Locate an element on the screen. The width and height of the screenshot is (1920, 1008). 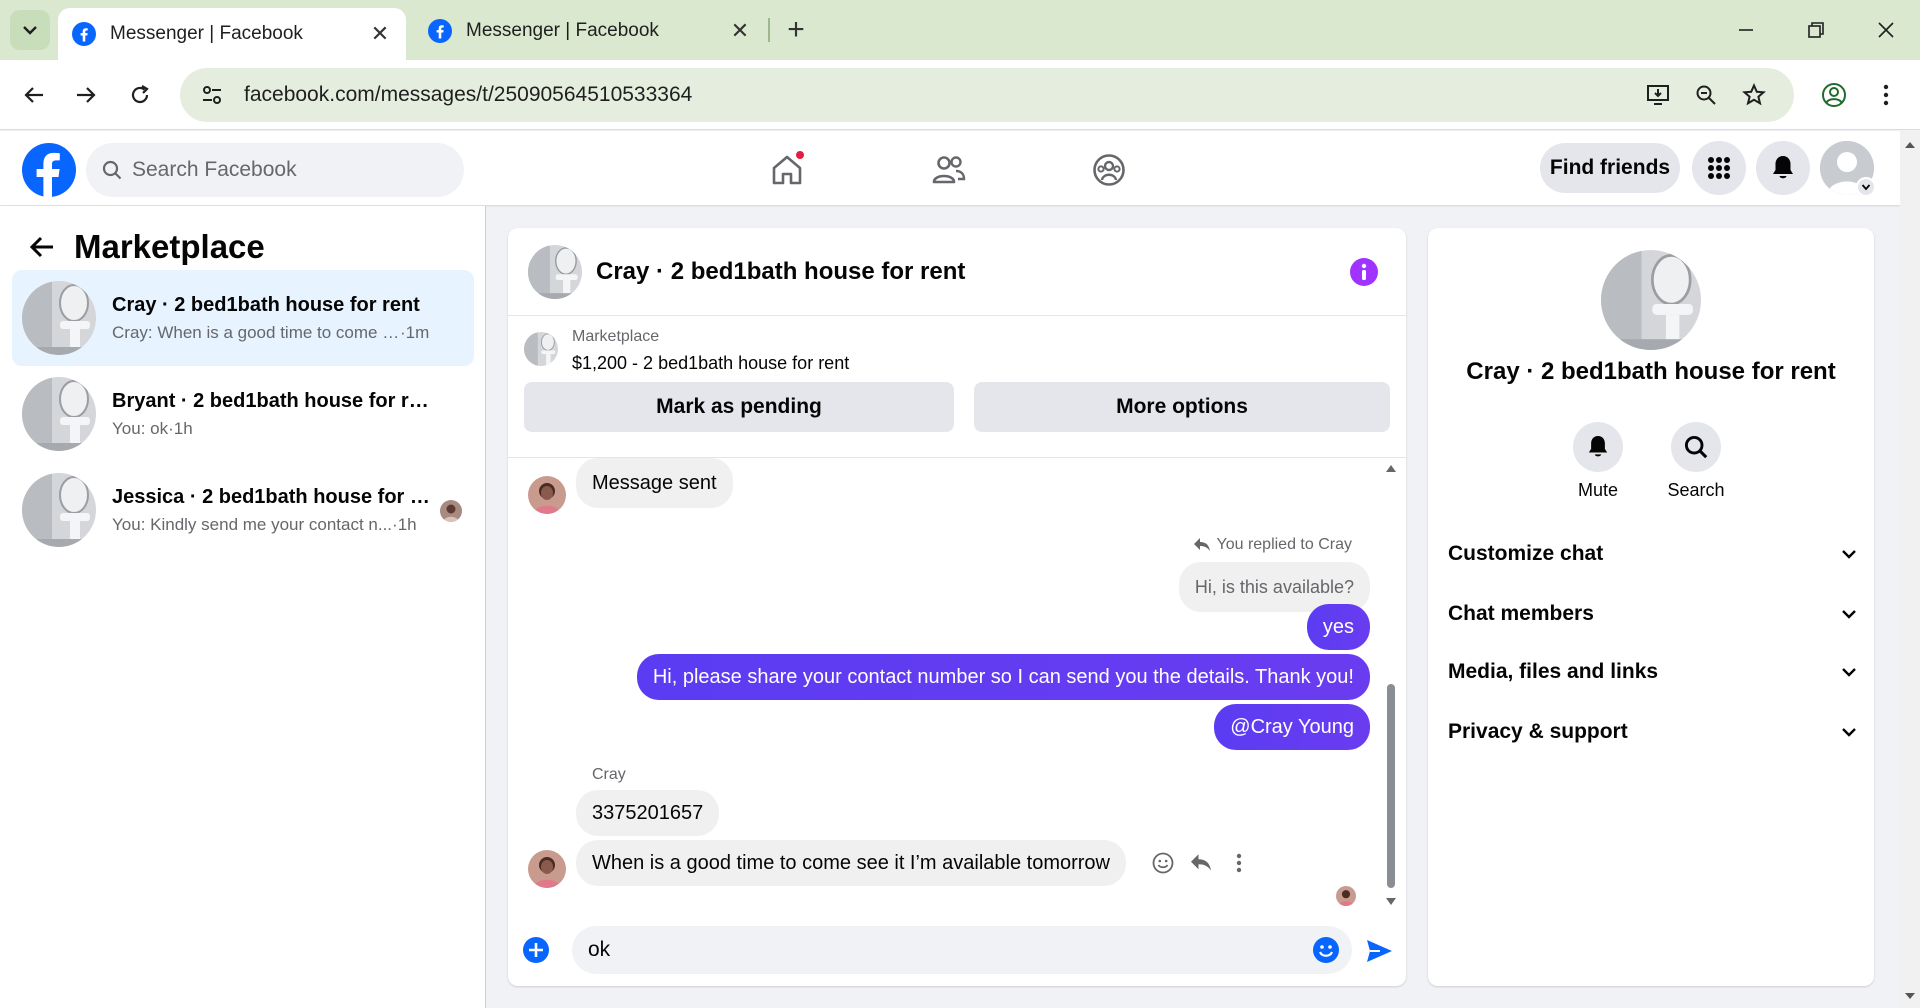
search-icon is located at coordinates (1696, 447).